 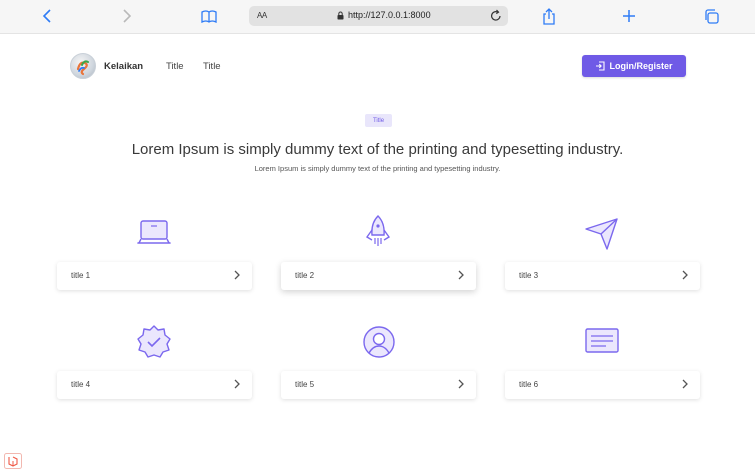 I want to click on back-icon, so click(x=47, y=16).